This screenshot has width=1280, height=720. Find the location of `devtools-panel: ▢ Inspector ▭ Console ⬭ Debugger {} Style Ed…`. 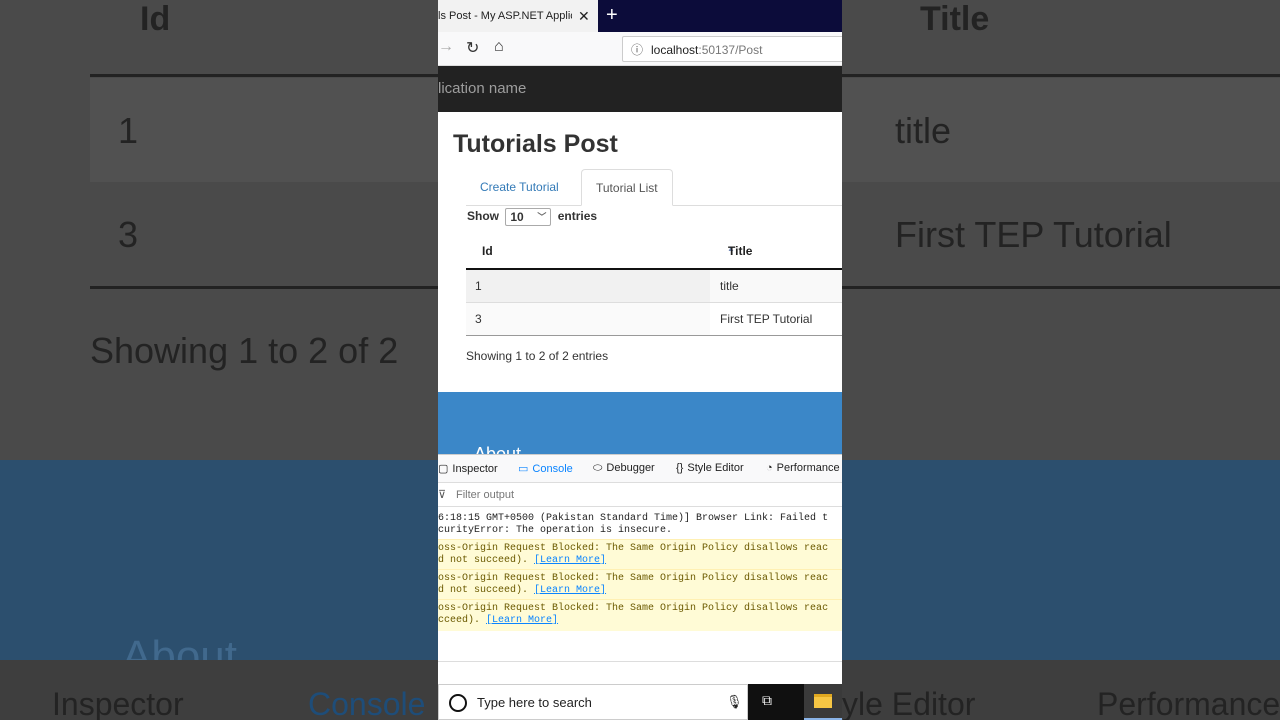

devtools-panel: ▢ Inspector ▭ Console ⬭ Debugger {} Style Ed… is located at coordinates (640, 569).